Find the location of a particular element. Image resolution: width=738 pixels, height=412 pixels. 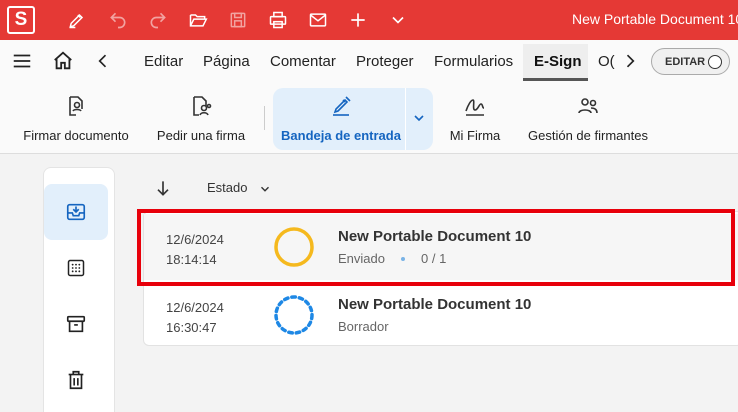

archive-icon is located at coordinates (76, 324).